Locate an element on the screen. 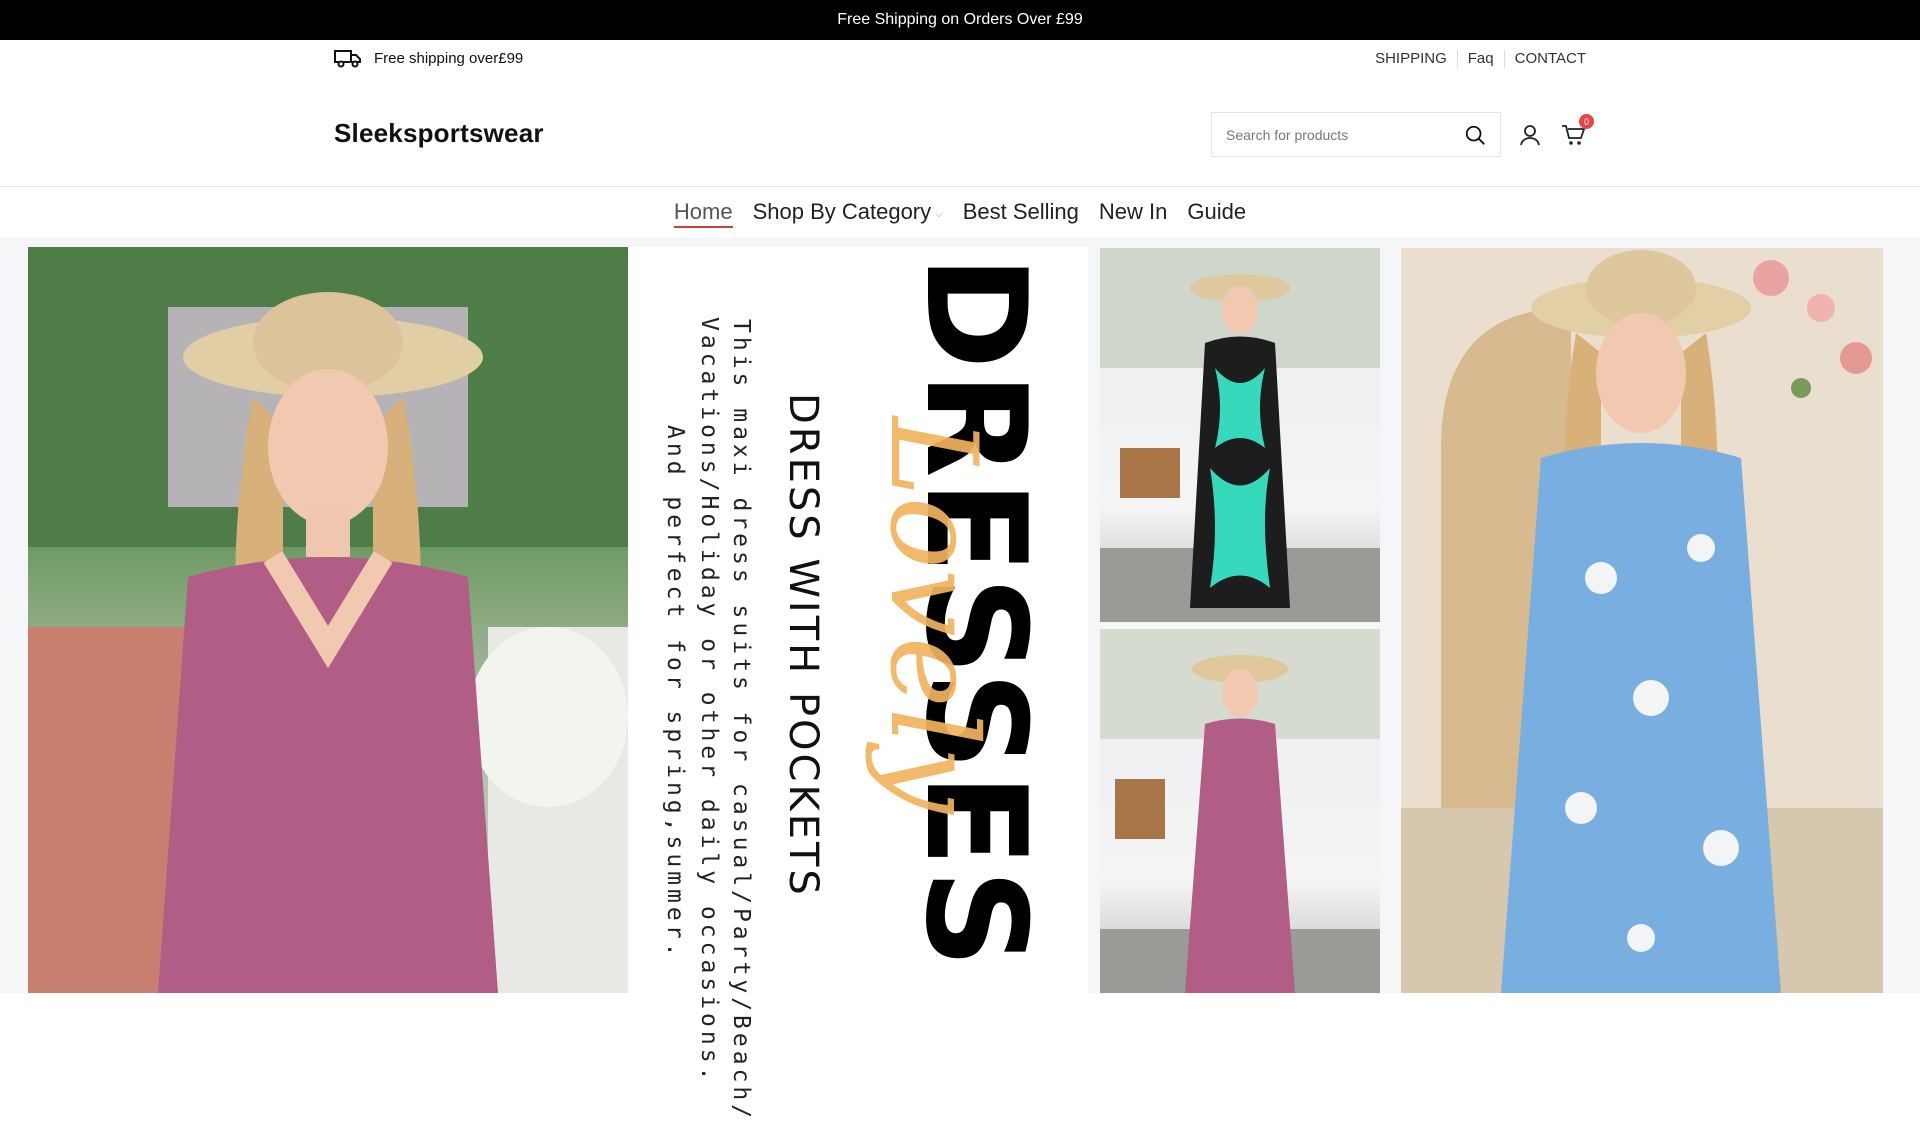  search-input is located at coordinates (1345, 134).